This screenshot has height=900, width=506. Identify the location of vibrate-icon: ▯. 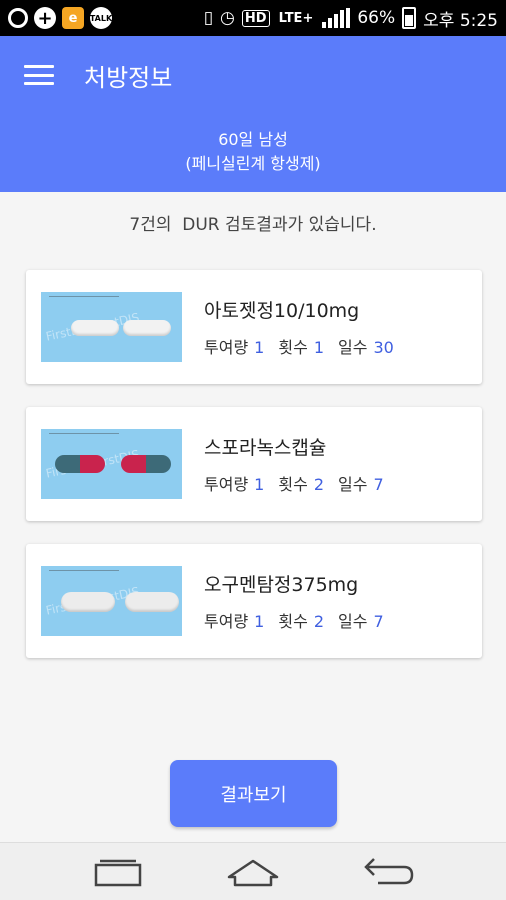
(208, 18).